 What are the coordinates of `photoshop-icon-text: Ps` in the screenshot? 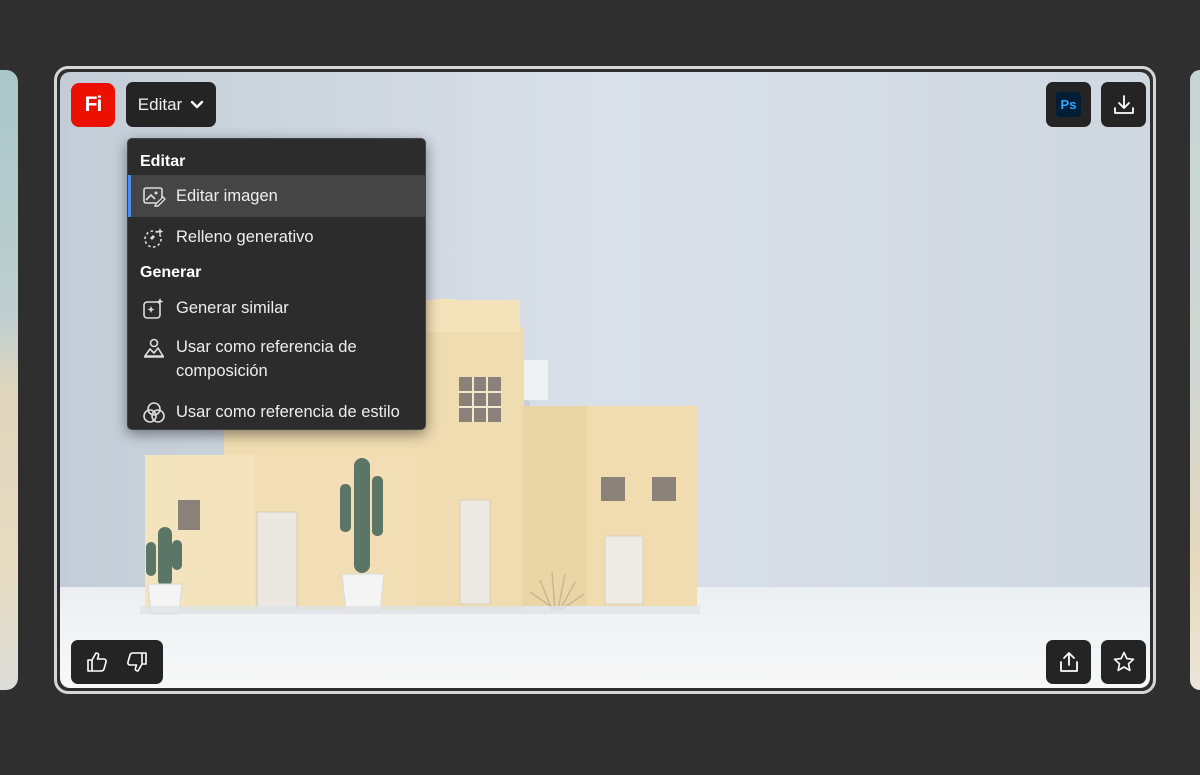 It's located at (1068, 104).